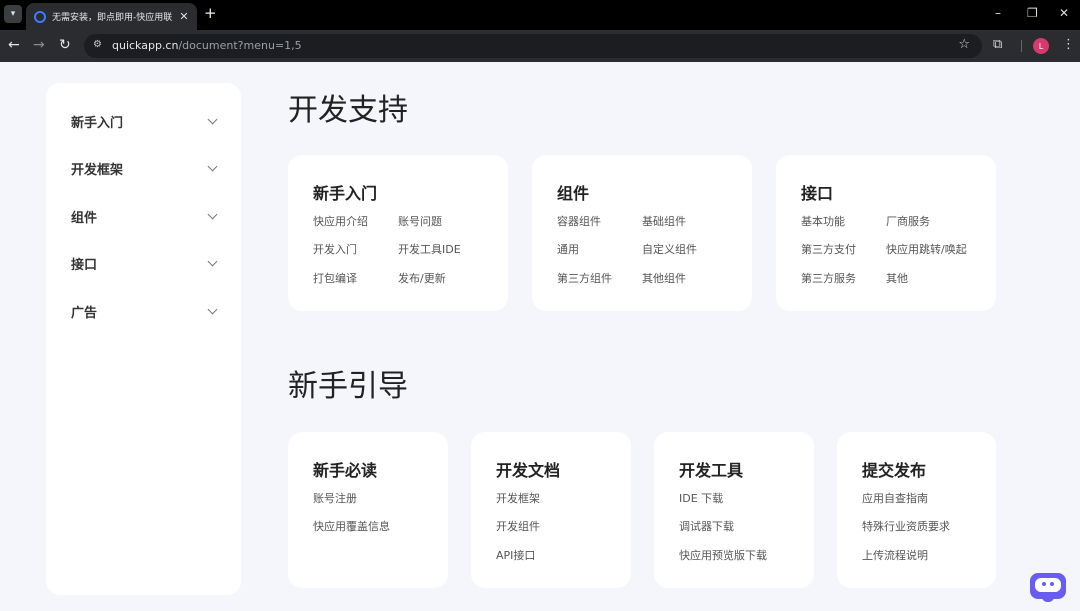 This screenshot has height=611, width=1080. I want to click on sidebar-item-api: 接口, so click(144, 263).